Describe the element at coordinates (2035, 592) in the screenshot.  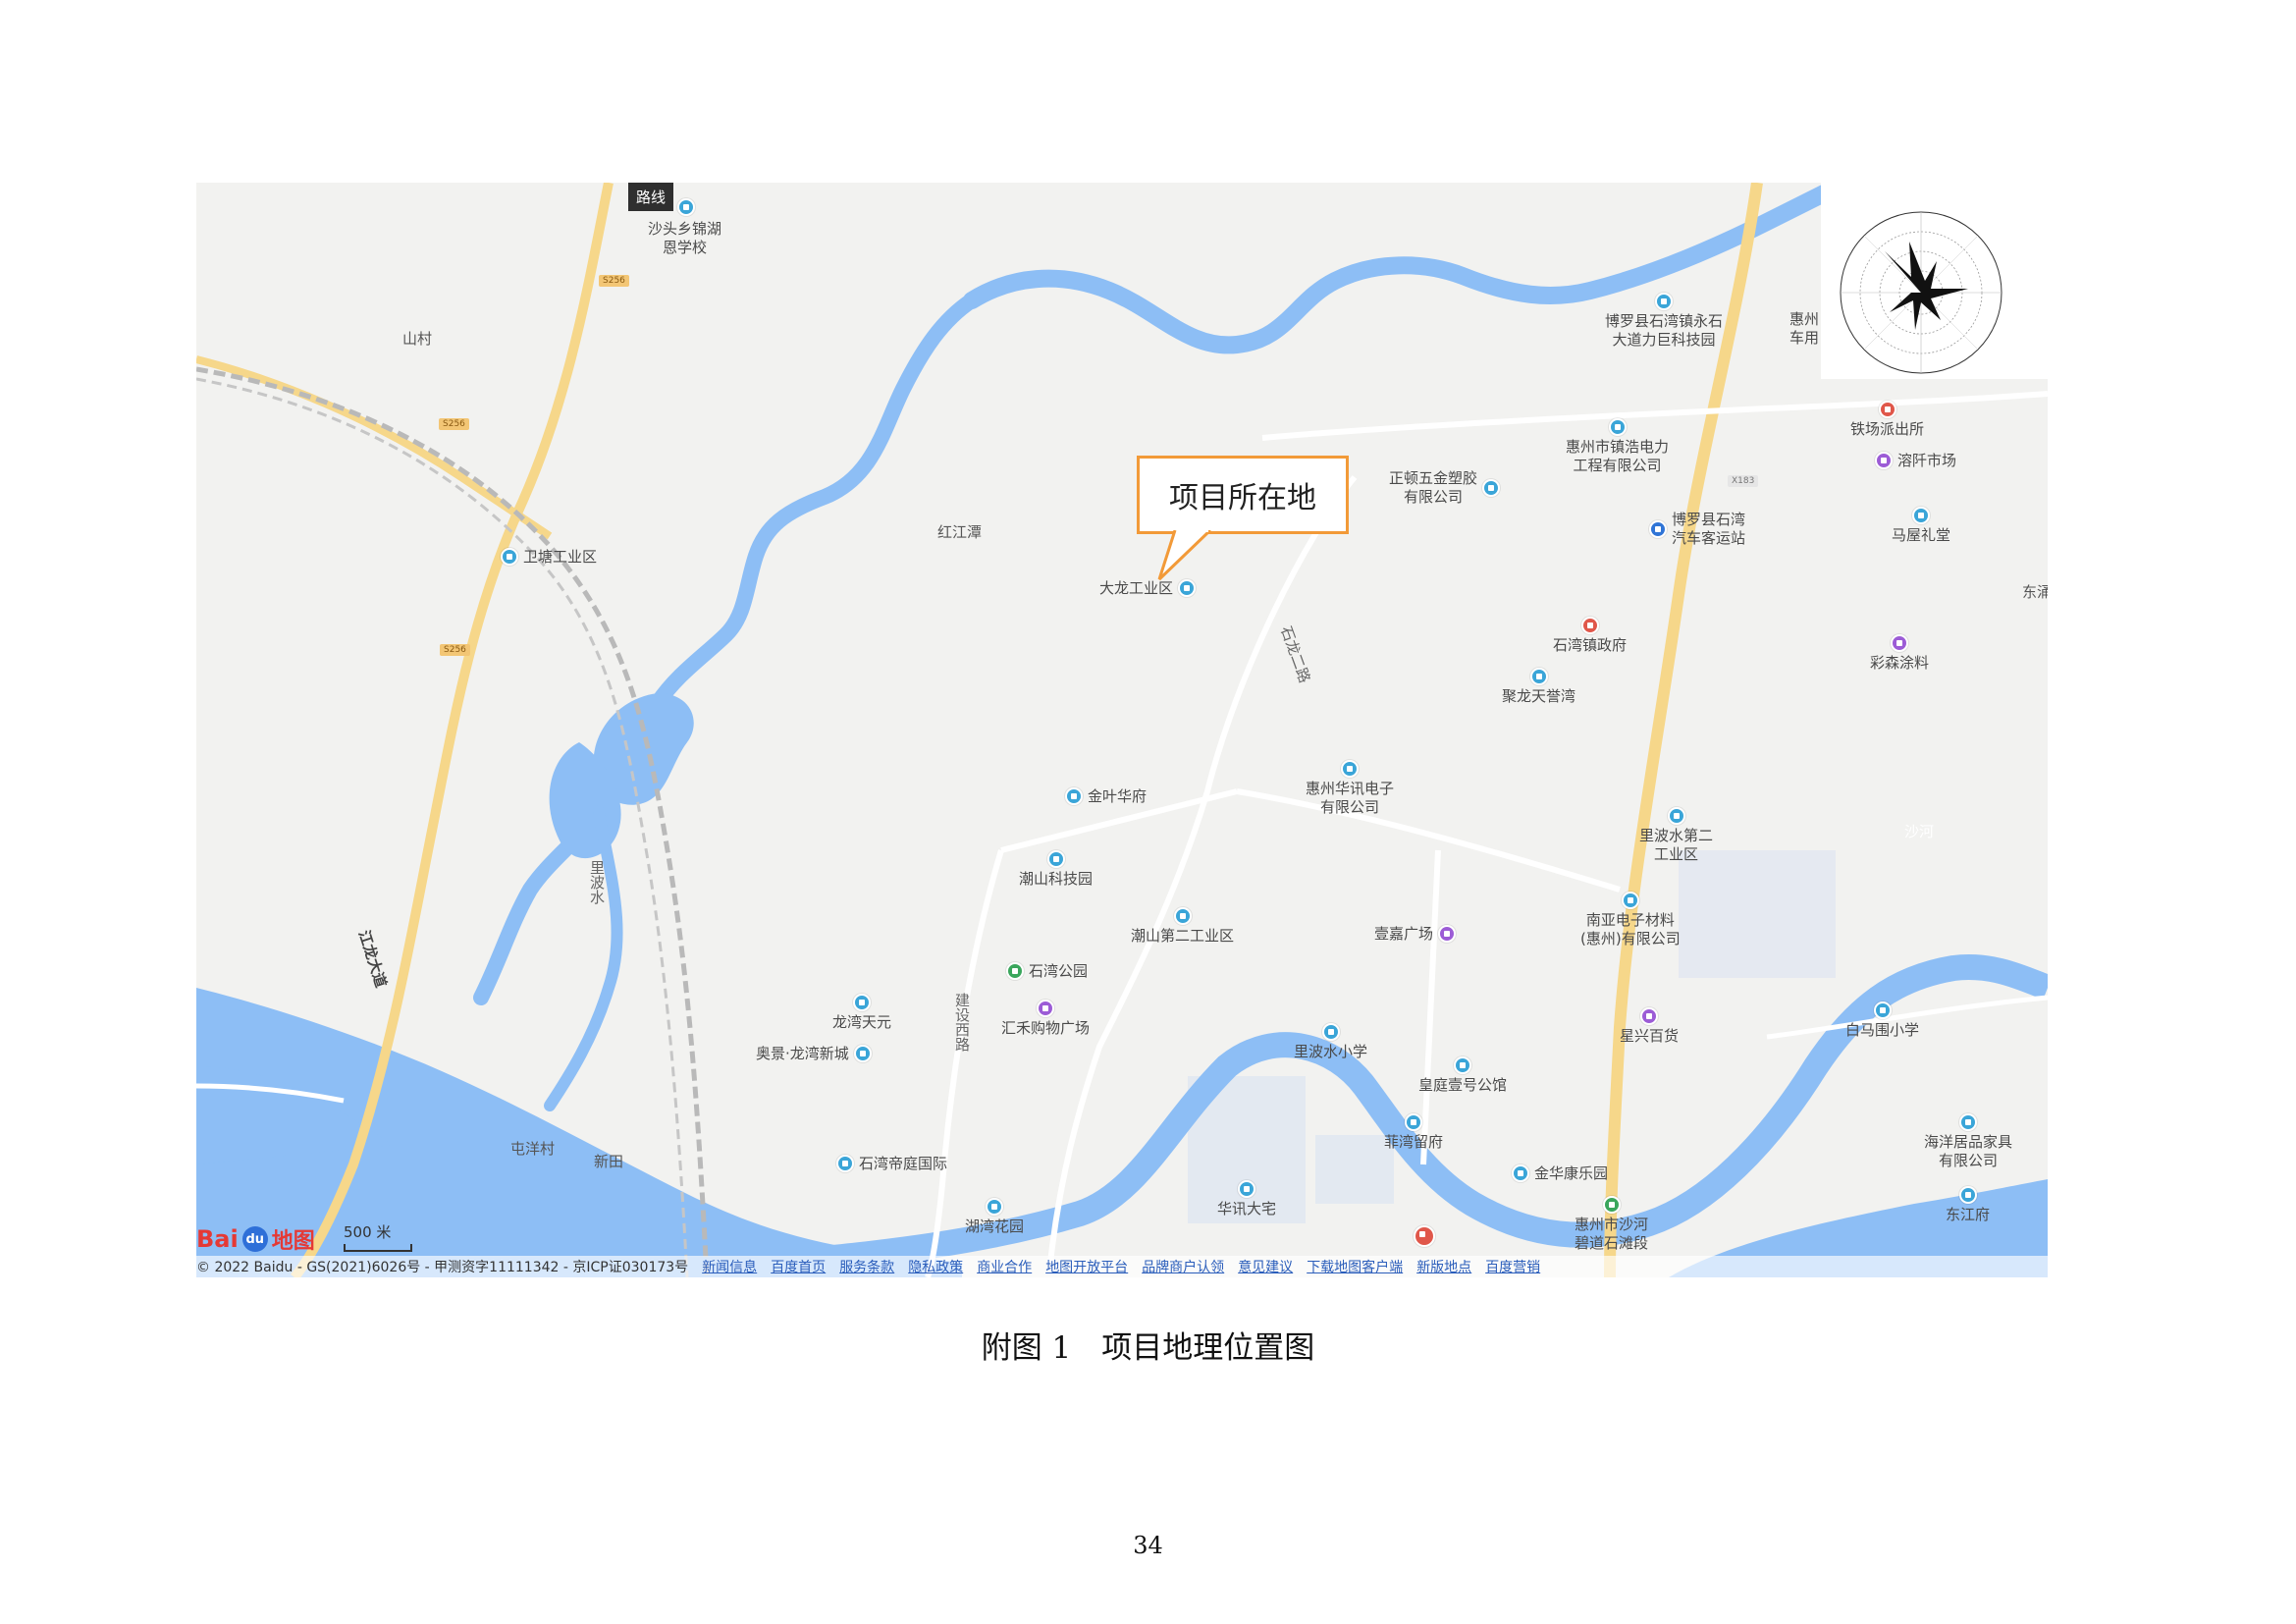
I see `place-label: 东涌` at that location.